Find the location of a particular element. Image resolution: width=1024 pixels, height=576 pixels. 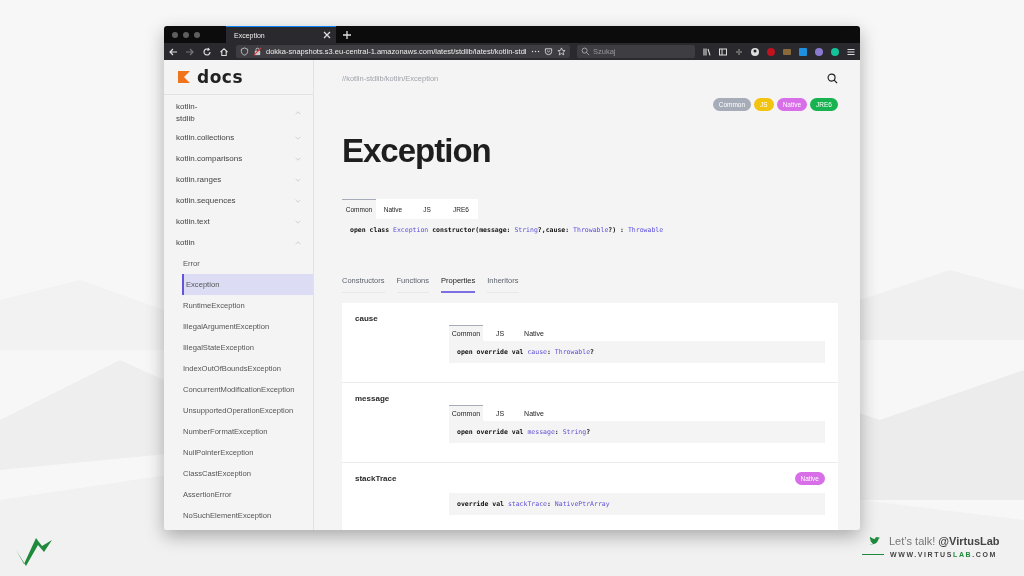

forward-icon is located at coordinates (190, 51).